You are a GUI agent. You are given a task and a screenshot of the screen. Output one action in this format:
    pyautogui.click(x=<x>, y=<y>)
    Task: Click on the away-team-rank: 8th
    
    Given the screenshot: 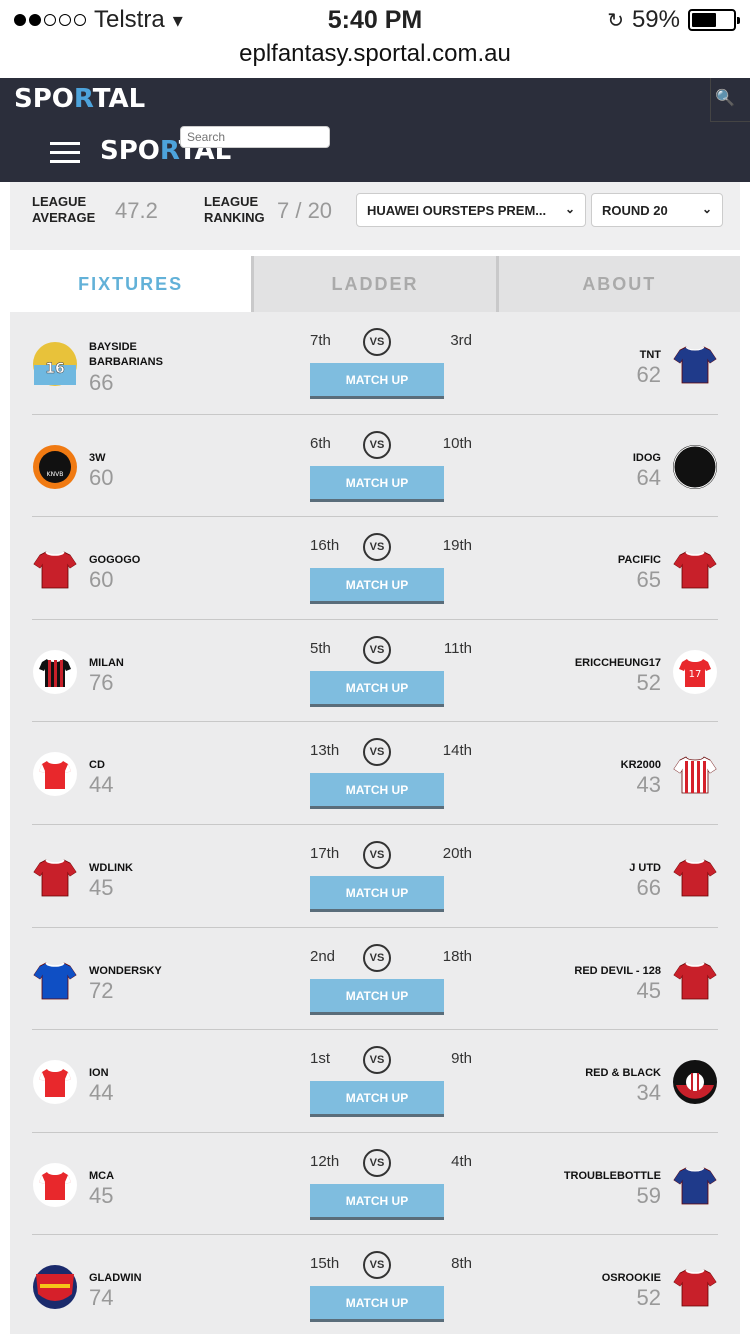 What is the action you would take?
    pyautogui.click(x=461, y=1264)
    